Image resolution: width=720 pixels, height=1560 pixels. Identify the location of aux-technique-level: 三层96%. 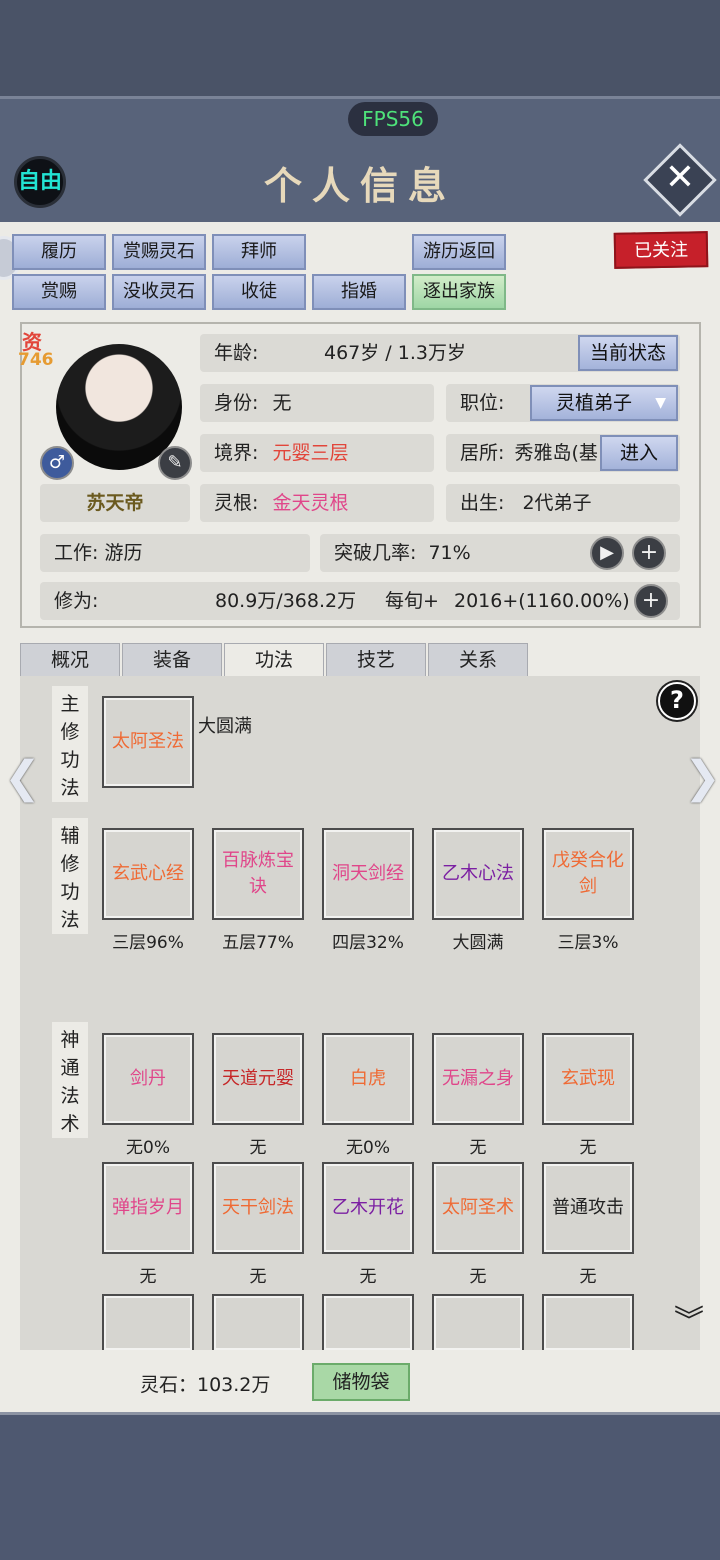
(148, 943).